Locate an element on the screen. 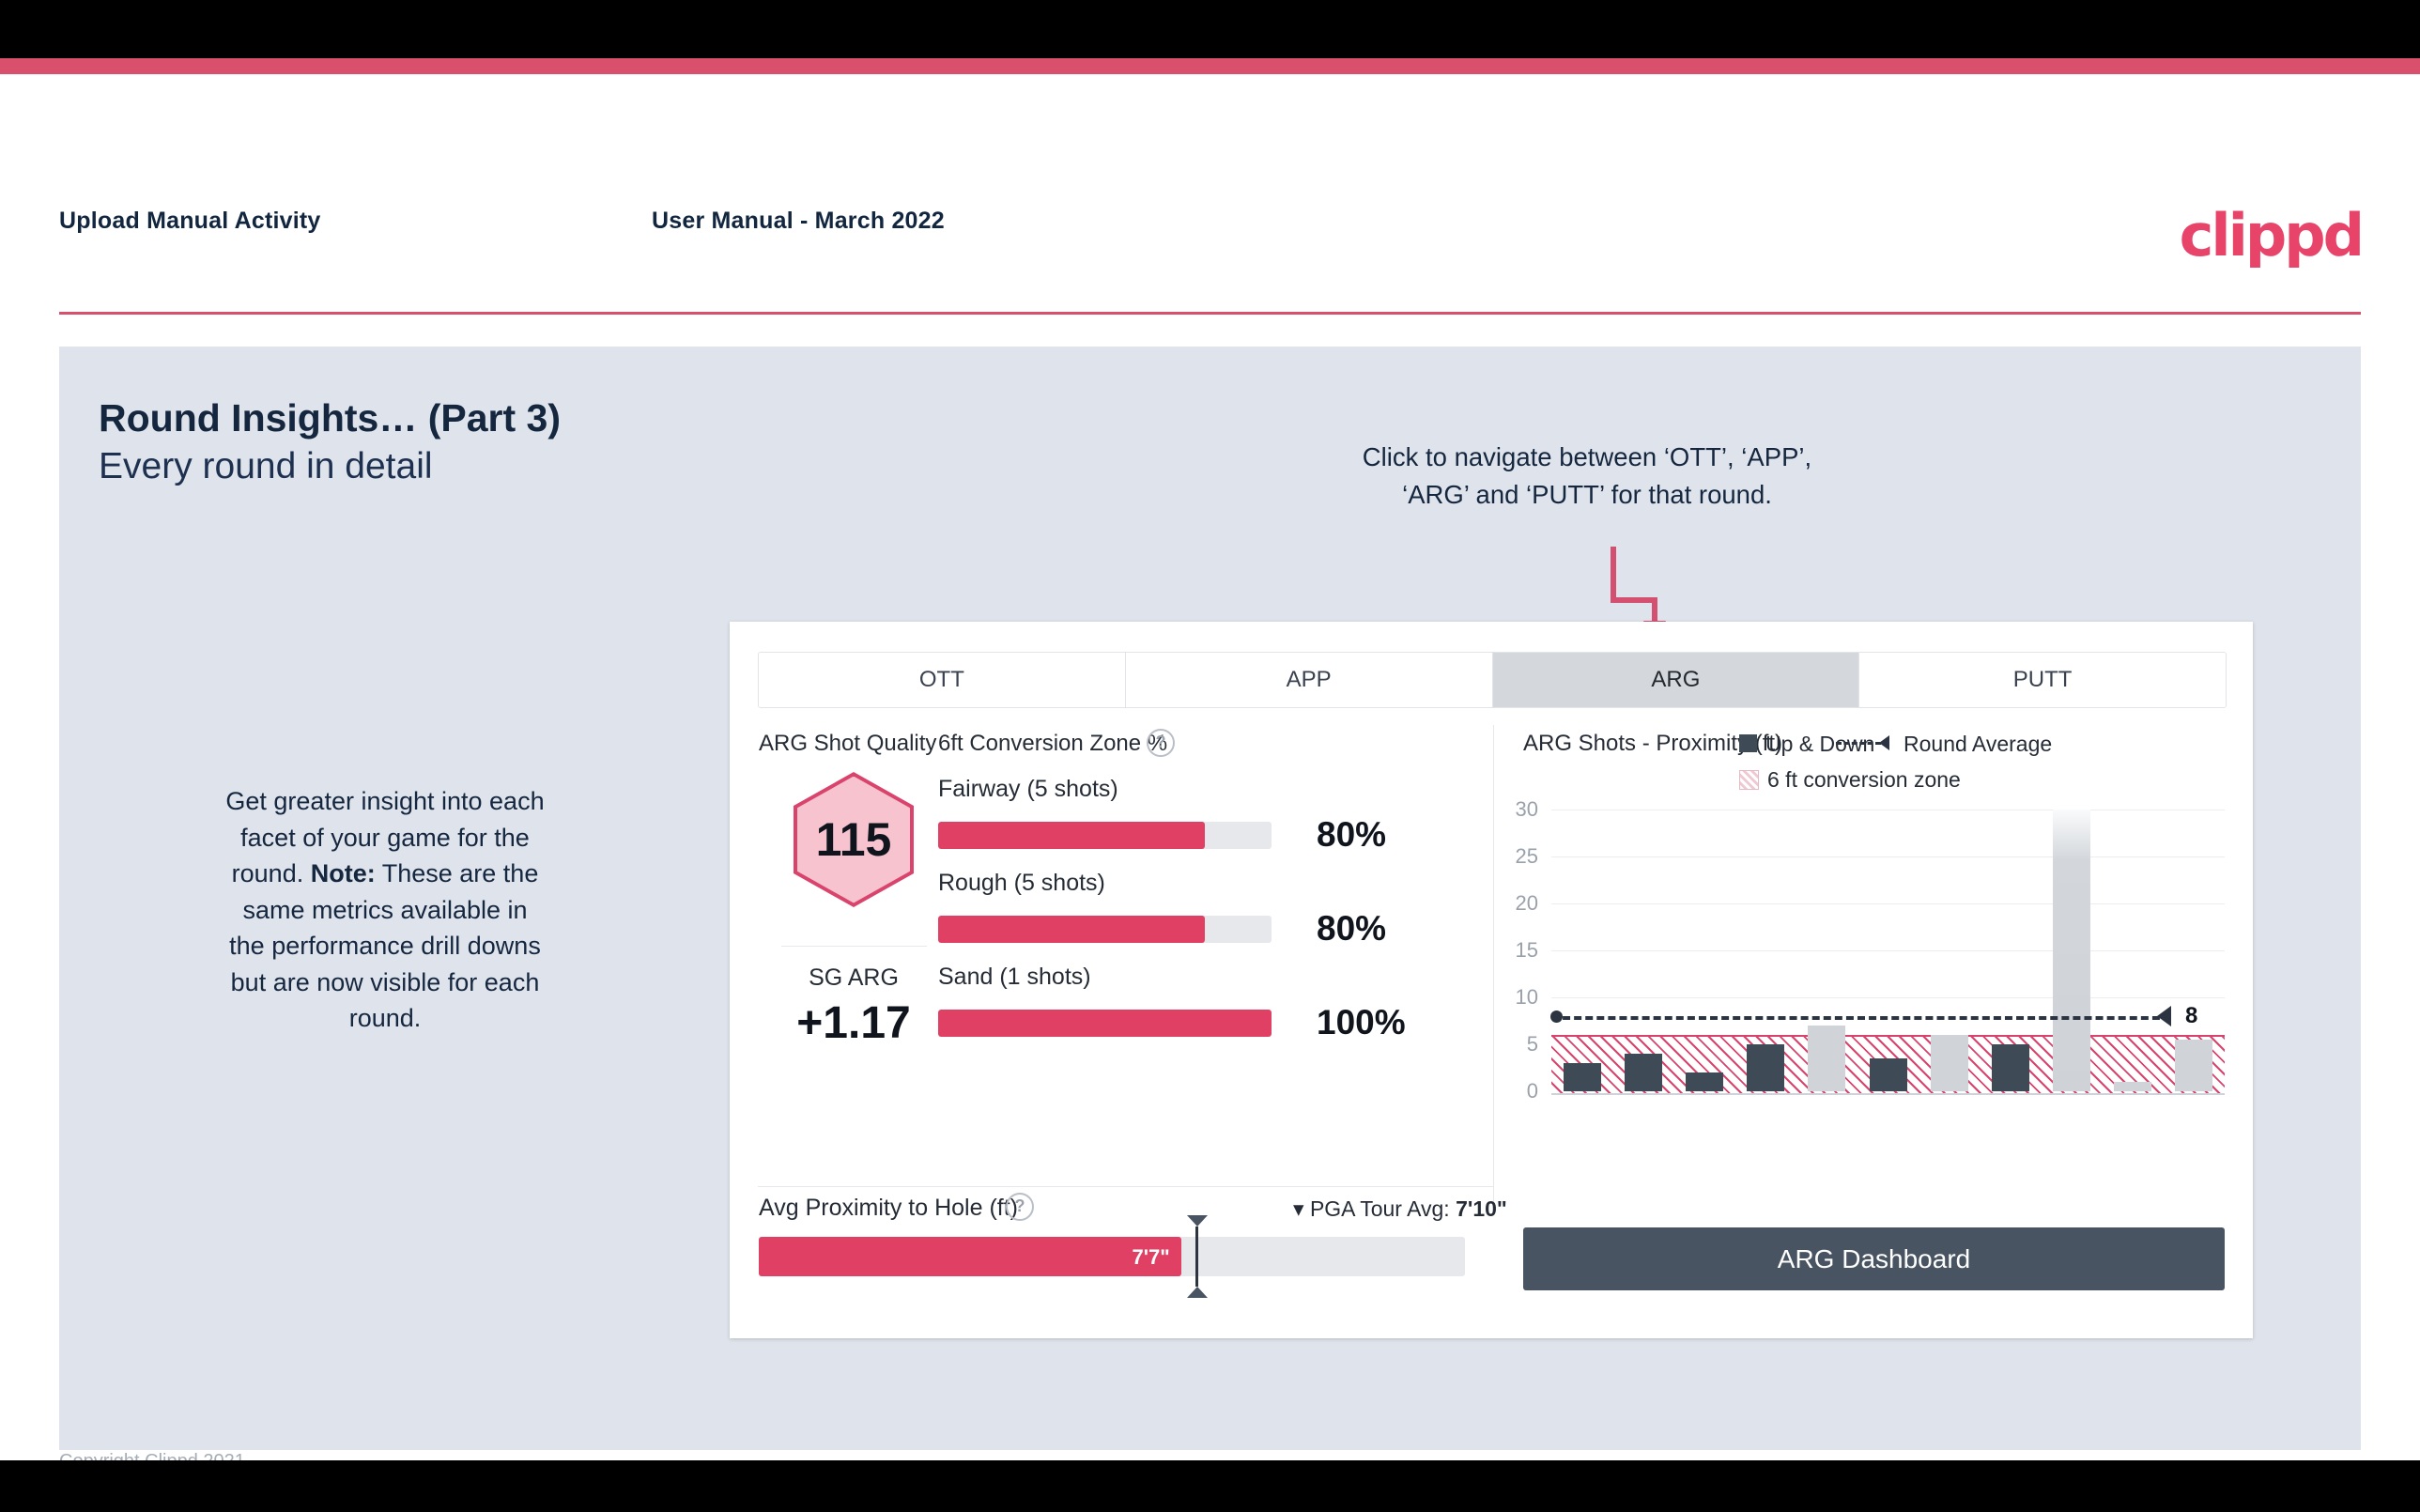 The width and height of the screenshot is (2420, 1512). round-average-value: 8 is located at coordinates (2191, 1016).